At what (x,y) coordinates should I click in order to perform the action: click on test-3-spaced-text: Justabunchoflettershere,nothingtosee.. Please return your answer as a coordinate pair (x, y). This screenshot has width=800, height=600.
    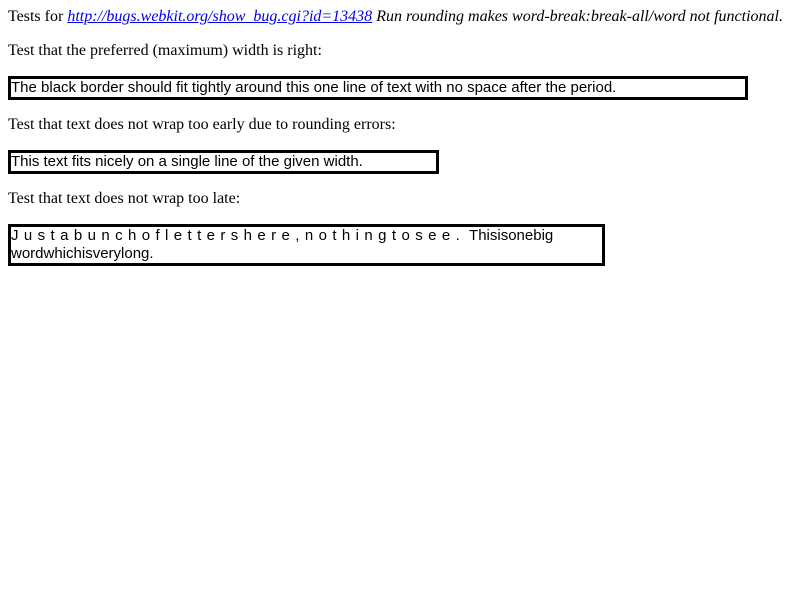
    Looking at the image, I should click on (238, 235).